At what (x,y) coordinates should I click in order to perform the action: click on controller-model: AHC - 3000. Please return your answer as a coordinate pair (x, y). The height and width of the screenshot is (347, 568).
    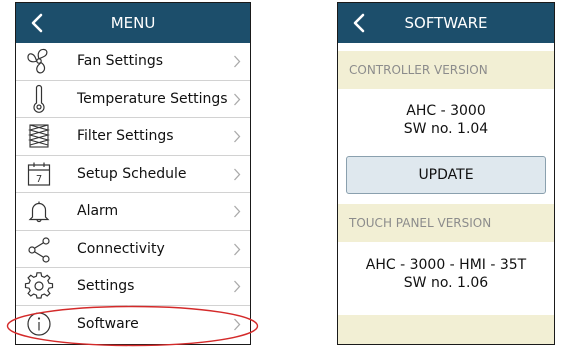
    Looking at the image, I should click on (446, 111).